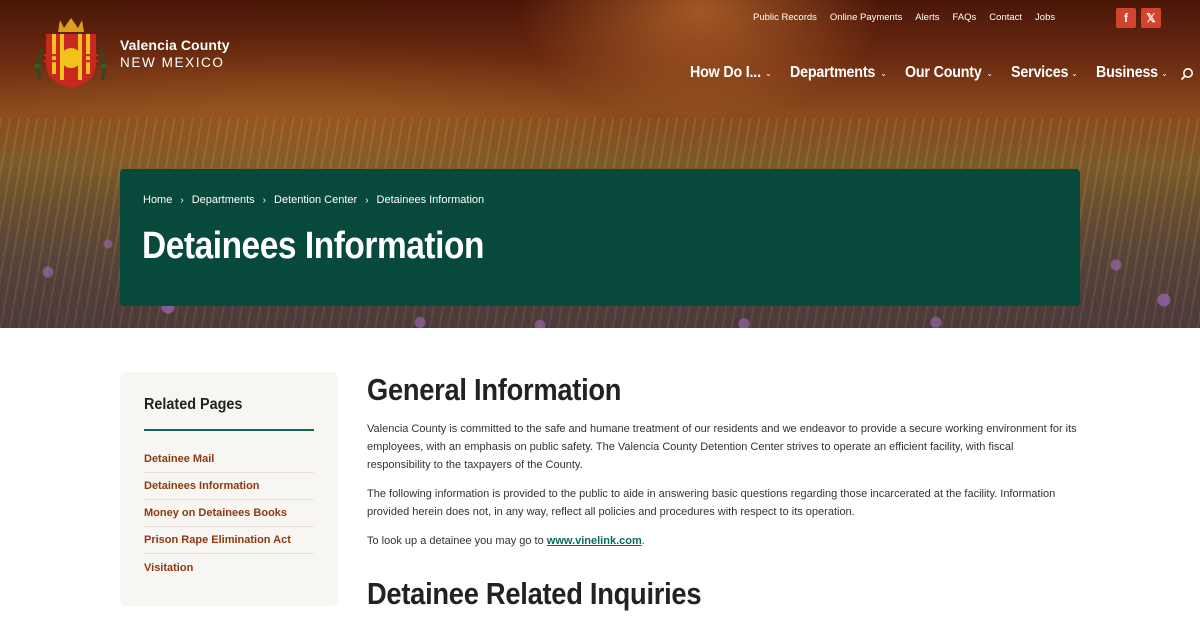 The width and height of the screenshot is (1200, 620). Describe the element at coordinates (217, 540) in the screenshot. I see `sidebar-link-prea: Prison Rape Elimination Act` at that location.